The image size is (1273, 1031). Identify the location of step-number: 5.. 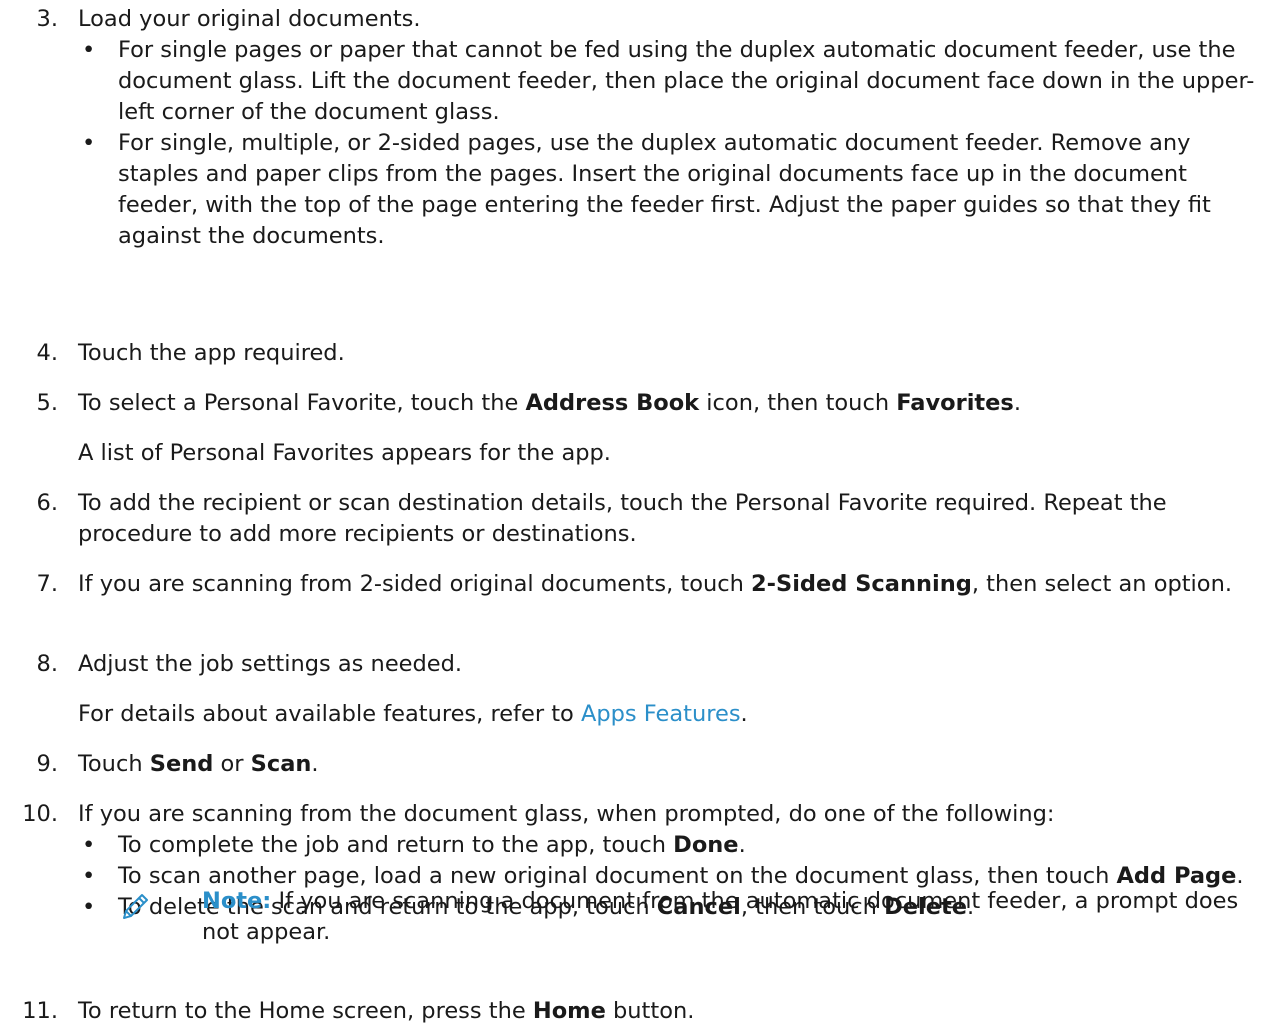
(47, 403).